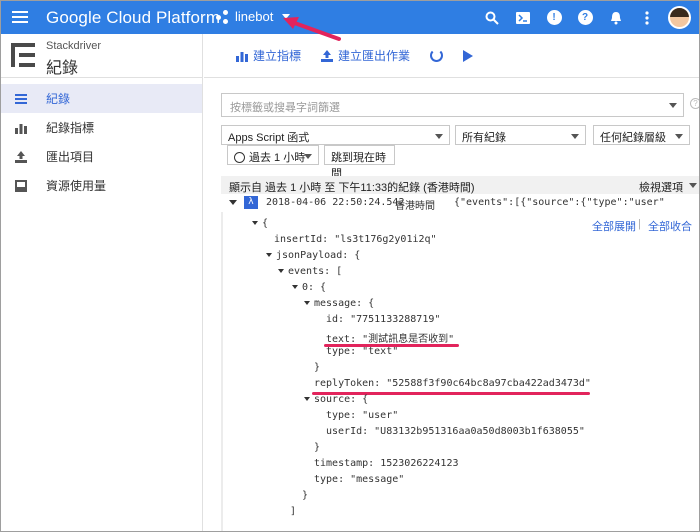  I want to click on sidebar-item-label: 匯出項目, so click(70, 157).